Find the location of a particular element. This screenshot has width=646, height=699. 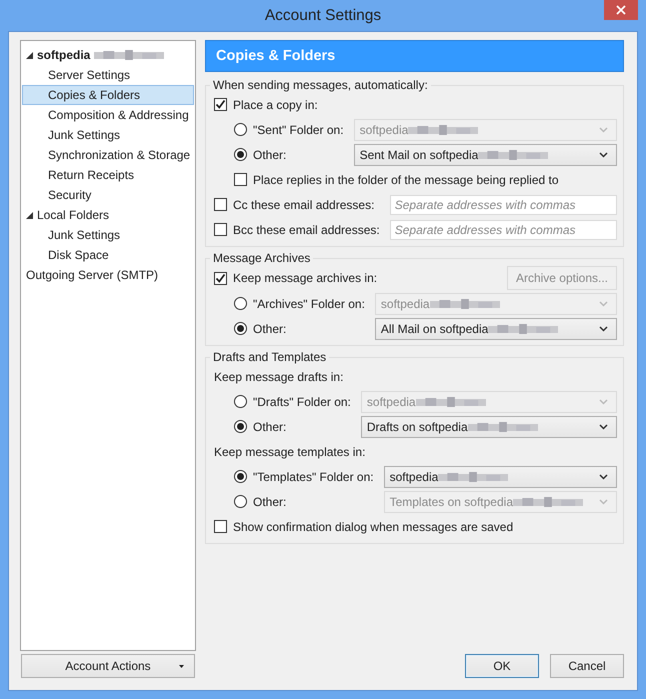

checkbox-label: Bcc these email addresses: is located at coordinates (306, 229).